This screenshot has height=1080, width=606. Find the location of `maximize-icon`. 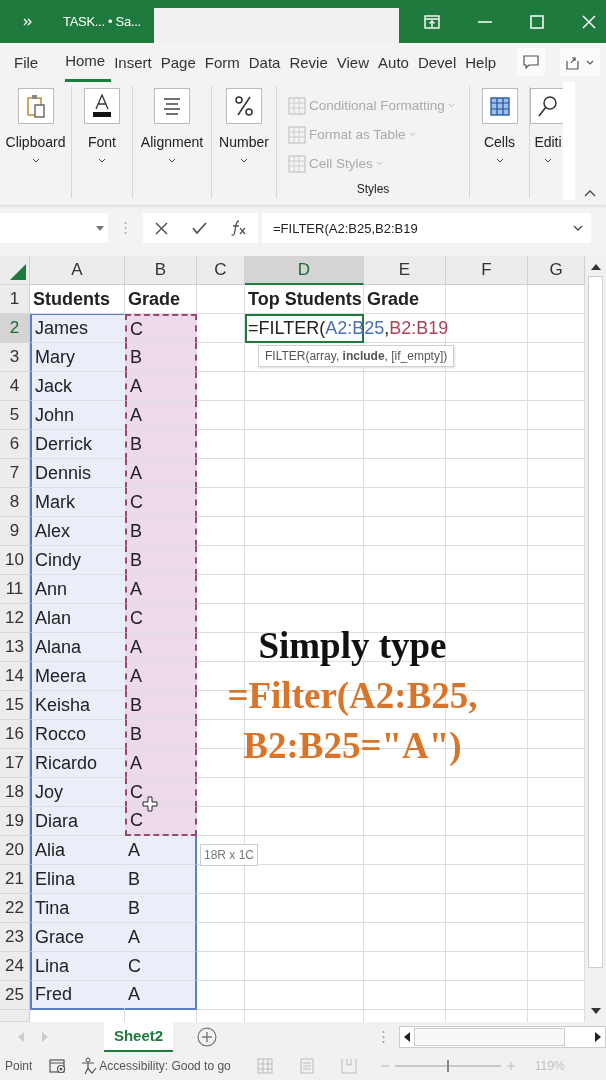

maximize-icon is located at coordinates (537, 21).